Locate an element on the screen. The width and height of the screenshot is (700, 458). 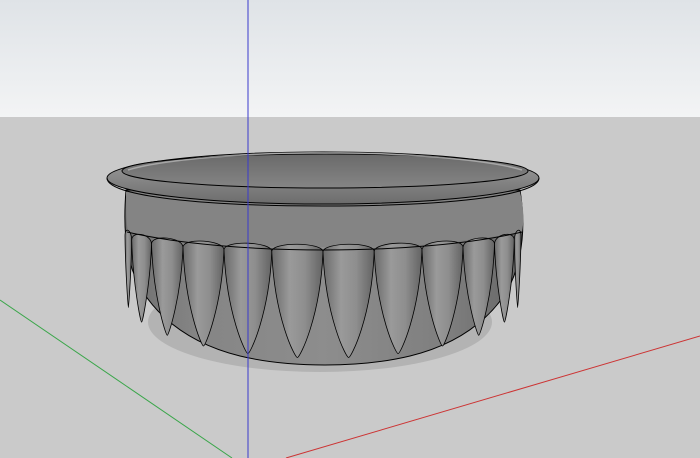
bowl-opening is located at coordinates (325, 171).